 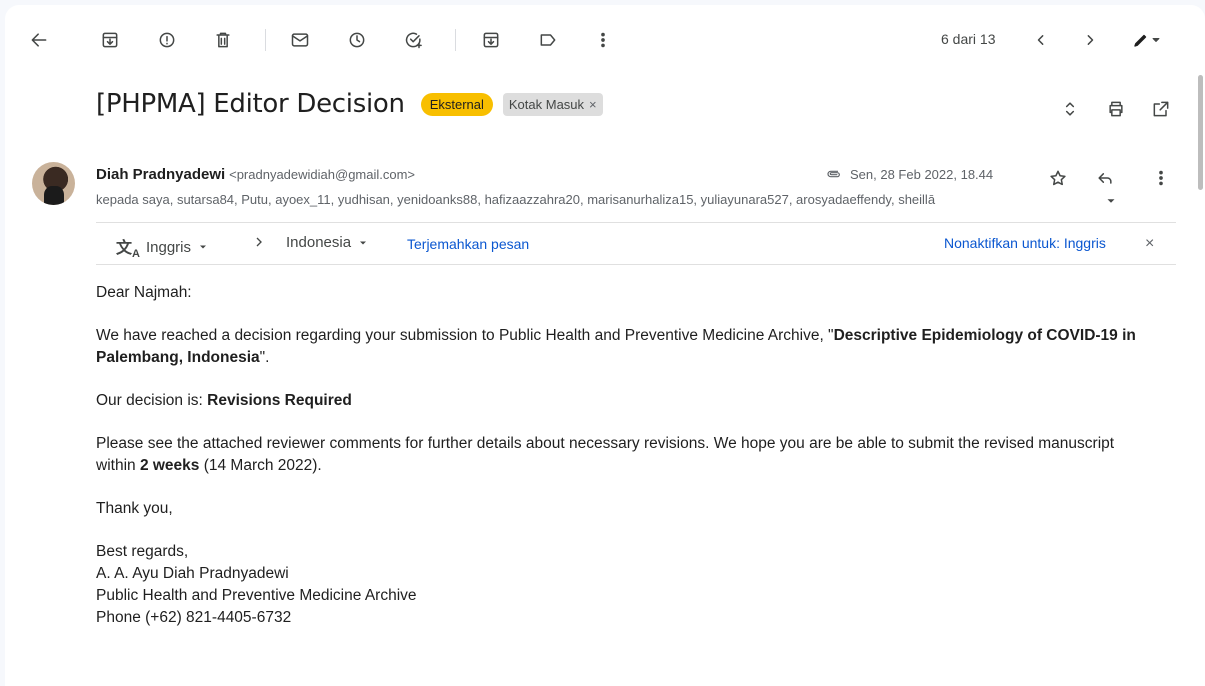 I want to click on pen-icon, so click(x=1140, y=40).